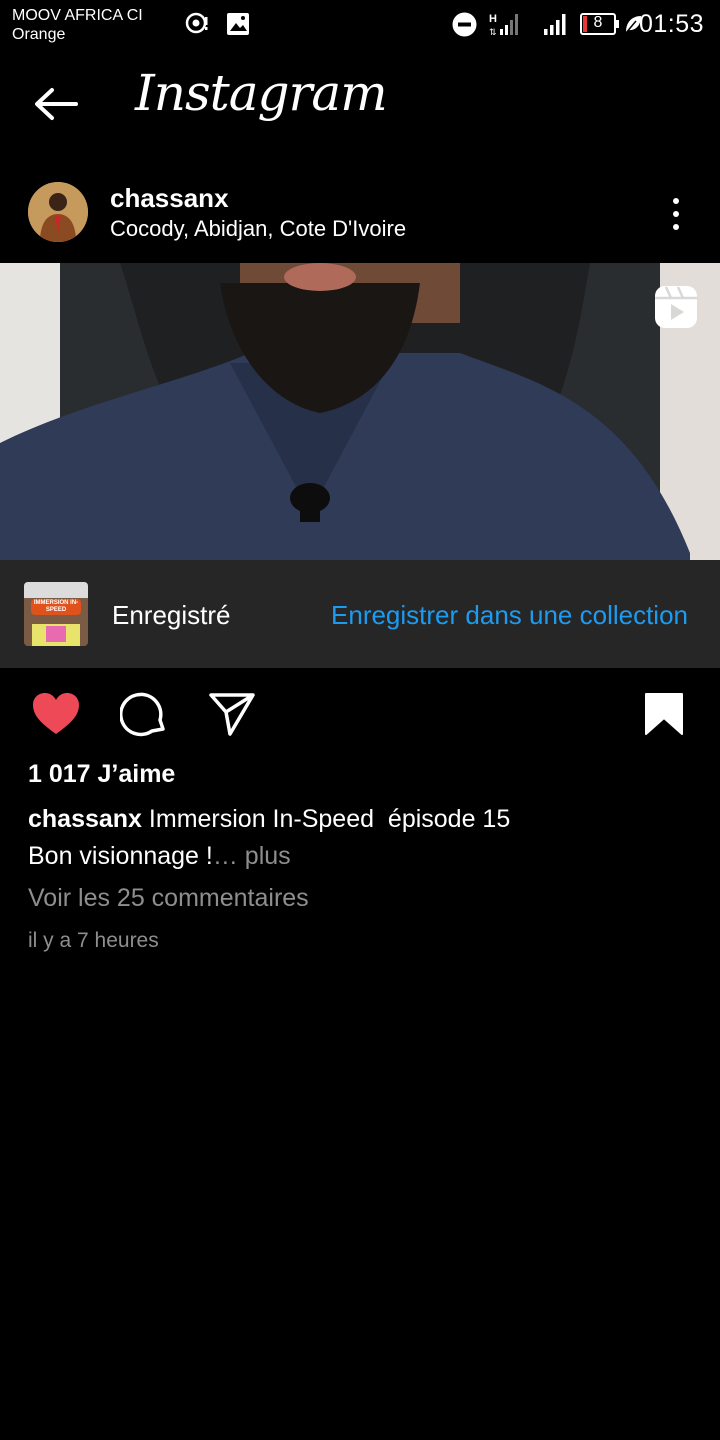 The image size is (720, 1440). What do you see at coordinates (509, 615) in the screenshot?
I see `save-to-collection-link: Enregistrer dans une collection` at bounding box center [509, 615].